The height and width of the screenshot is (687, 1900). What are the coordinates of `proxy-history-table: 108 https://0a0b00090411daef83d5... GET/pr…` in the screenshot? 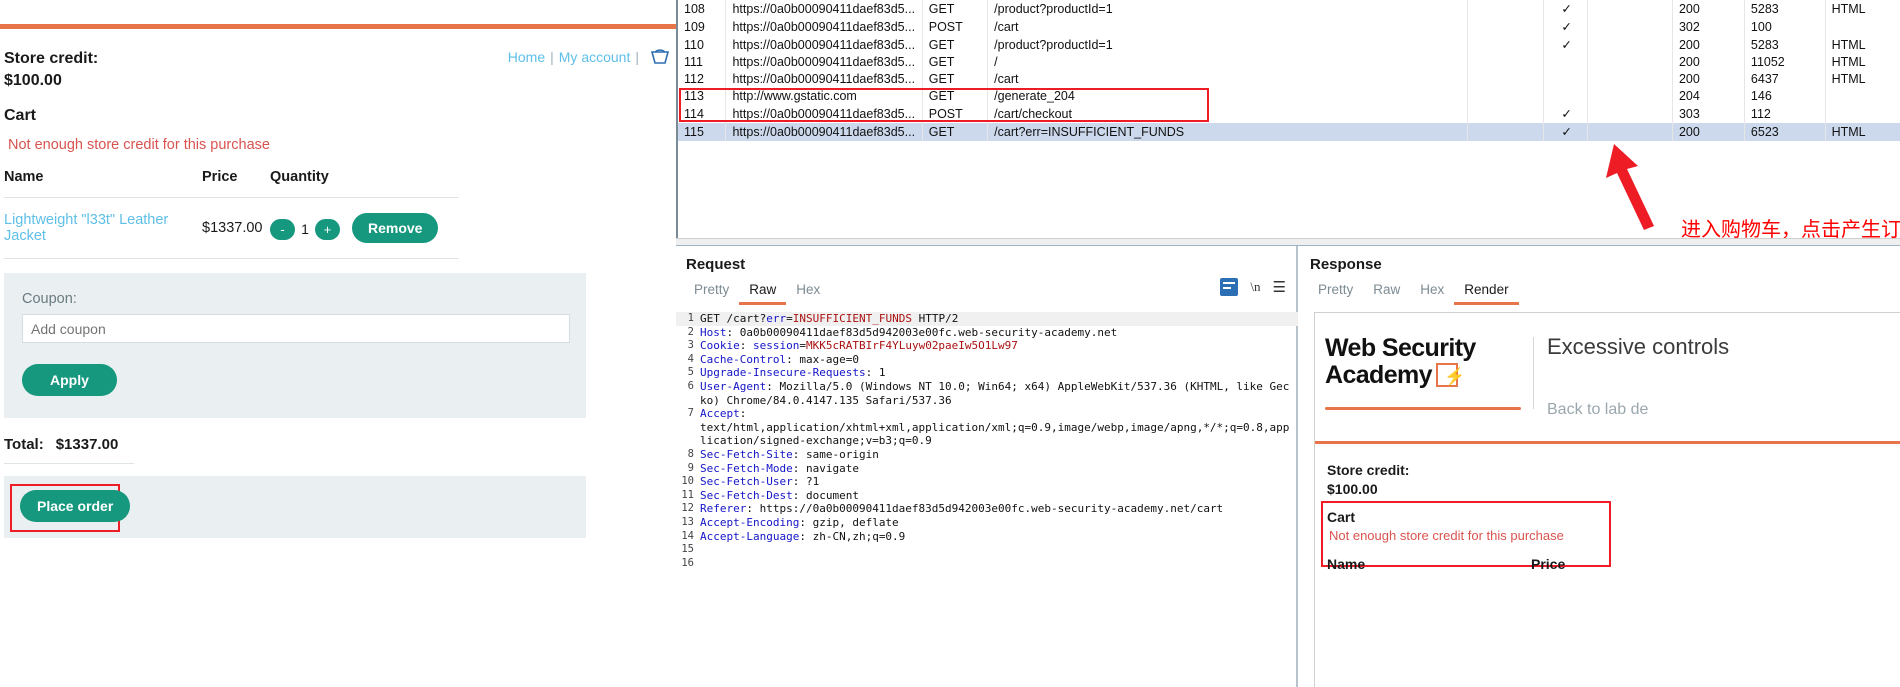 It's located at (1289, 70).